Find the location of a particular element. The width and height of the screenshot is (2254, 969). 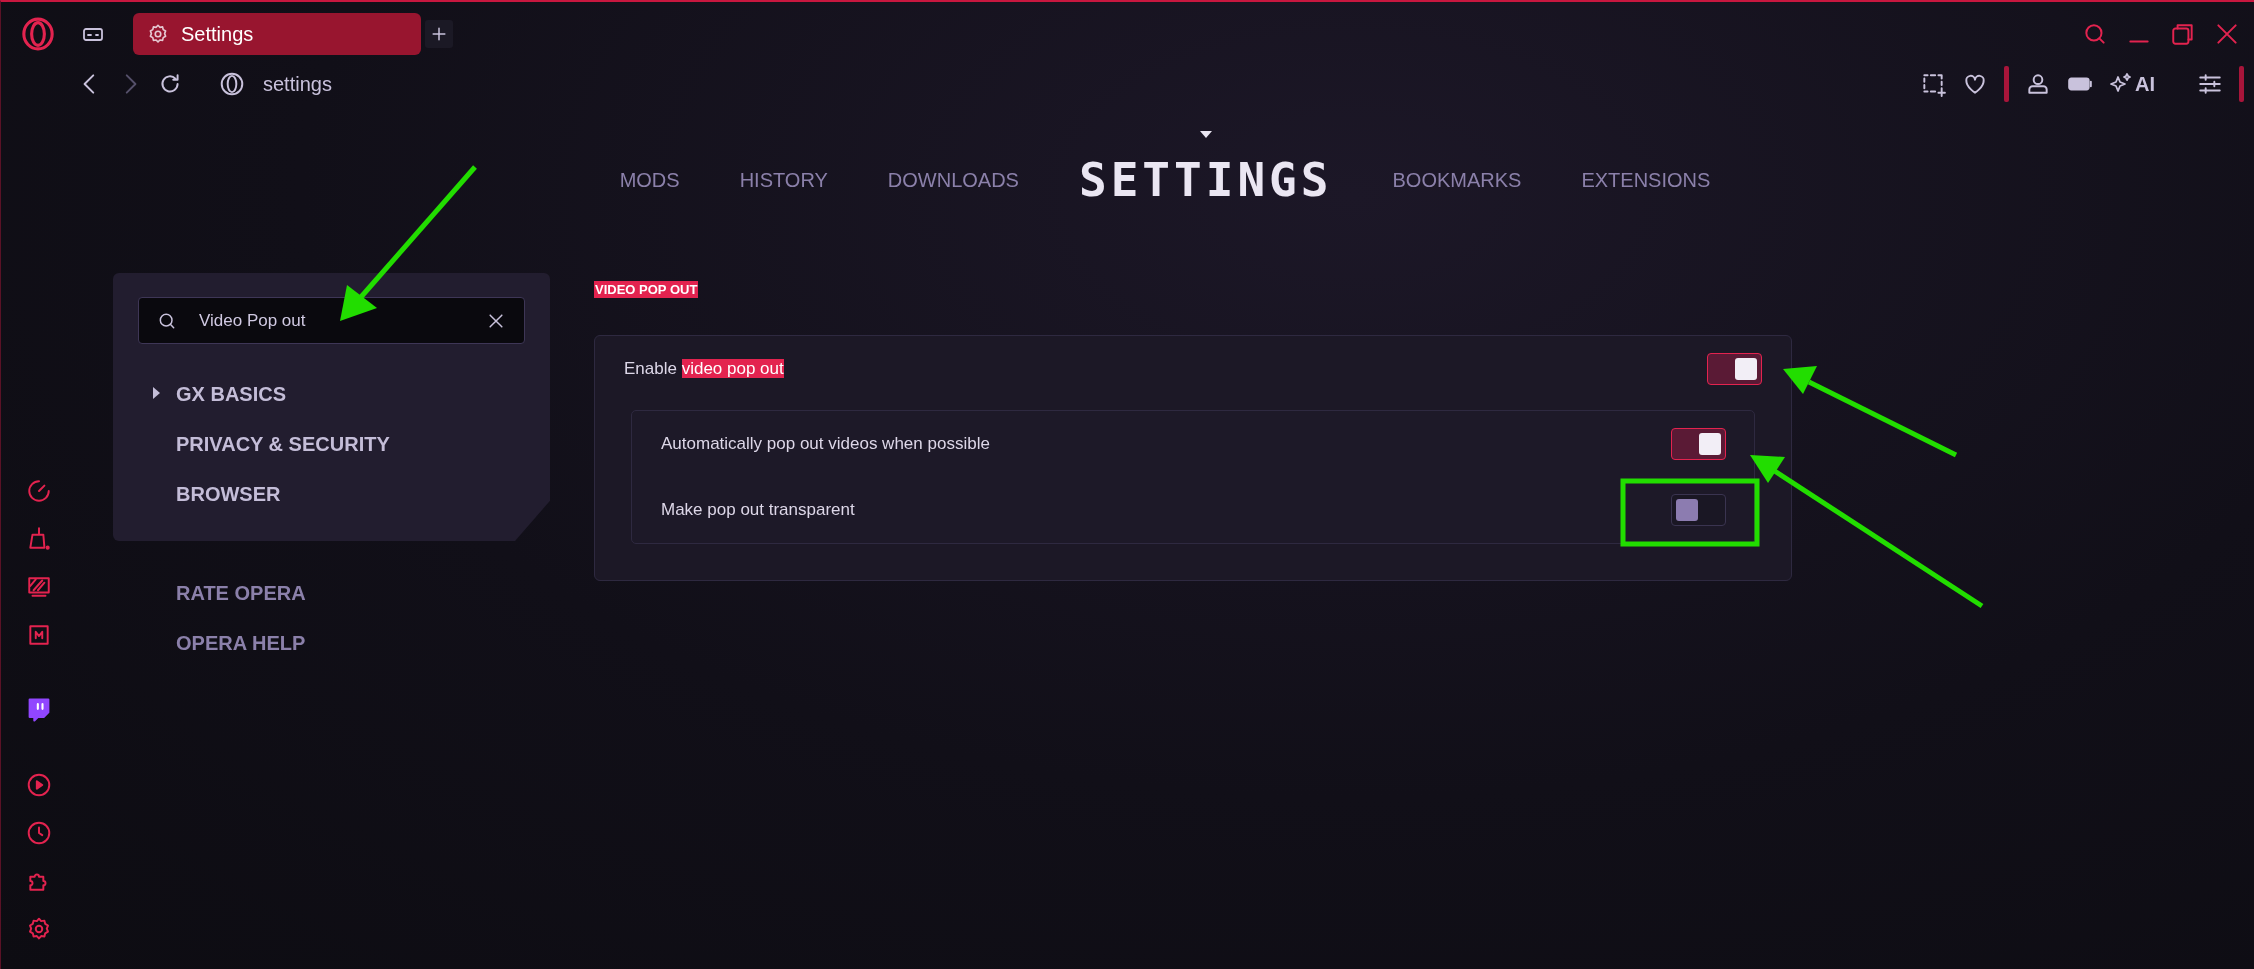

ai-button: AI is located at coordinates (2132, 84).